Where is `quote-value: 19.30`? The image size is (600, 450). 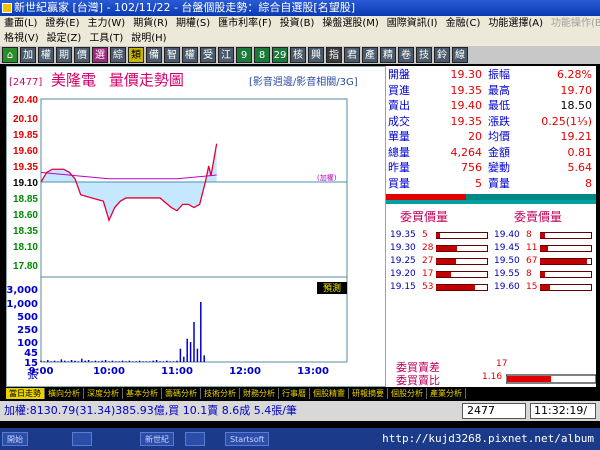
quote-value: 19.30 is located at coordinates (466, 74).